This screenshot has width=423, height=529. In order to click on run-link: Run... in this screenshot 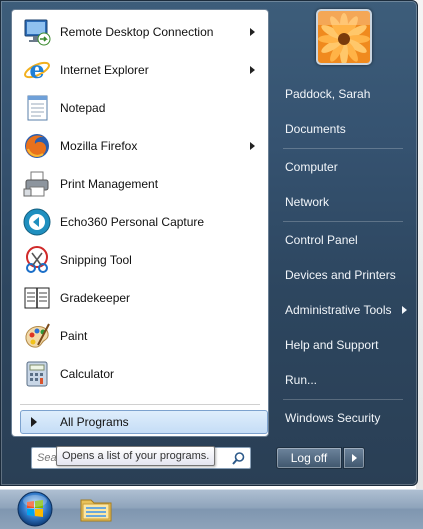, I will do `click(345, 380)`.